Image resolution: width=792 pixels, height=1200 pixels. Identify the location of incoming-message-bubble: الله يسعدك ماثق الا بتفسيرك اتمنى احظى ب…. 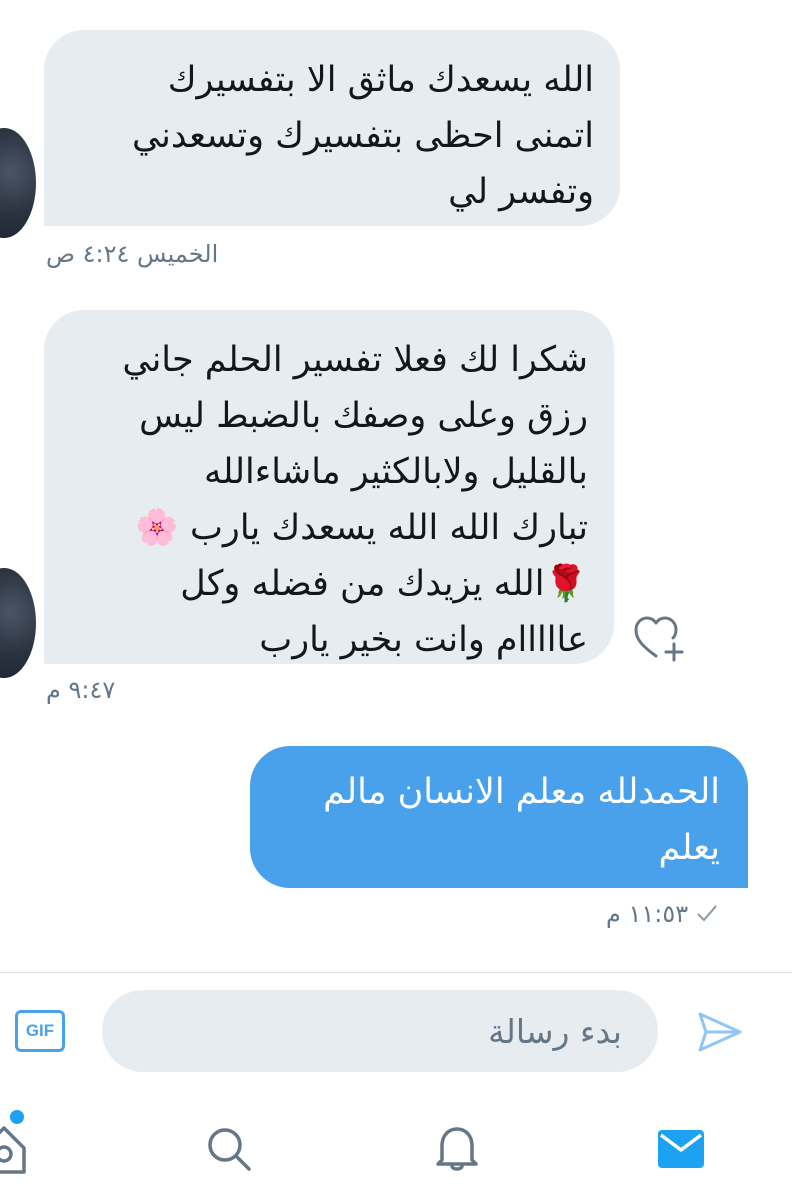
(332, 128).